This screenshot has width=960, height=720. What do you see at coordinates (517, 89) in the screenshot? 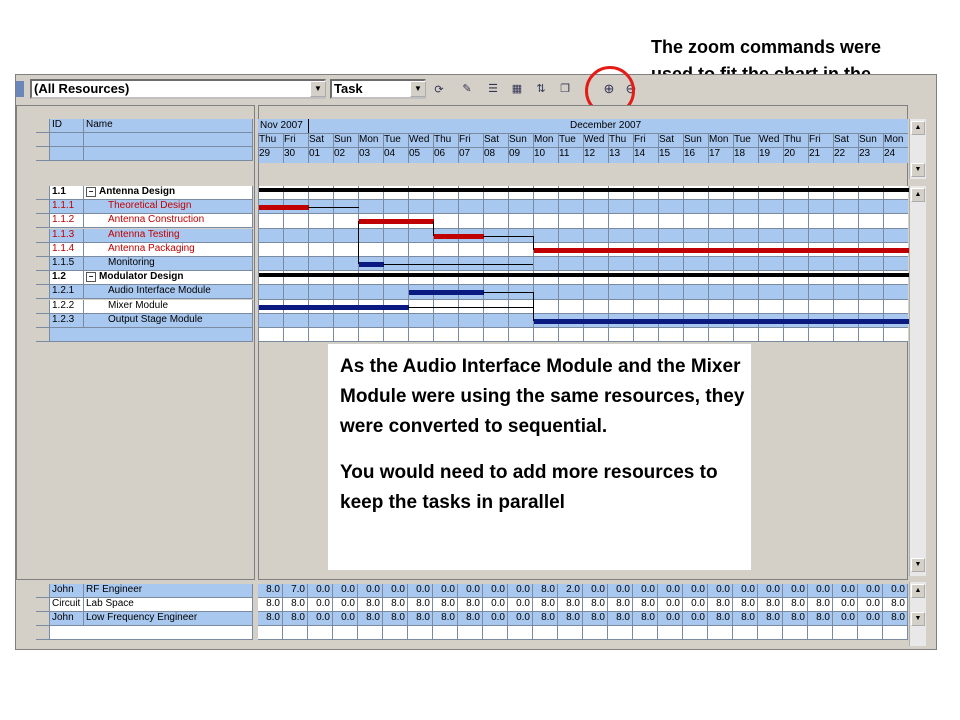
I see `indent-icon: ▦` at bounding box center [517, 89].